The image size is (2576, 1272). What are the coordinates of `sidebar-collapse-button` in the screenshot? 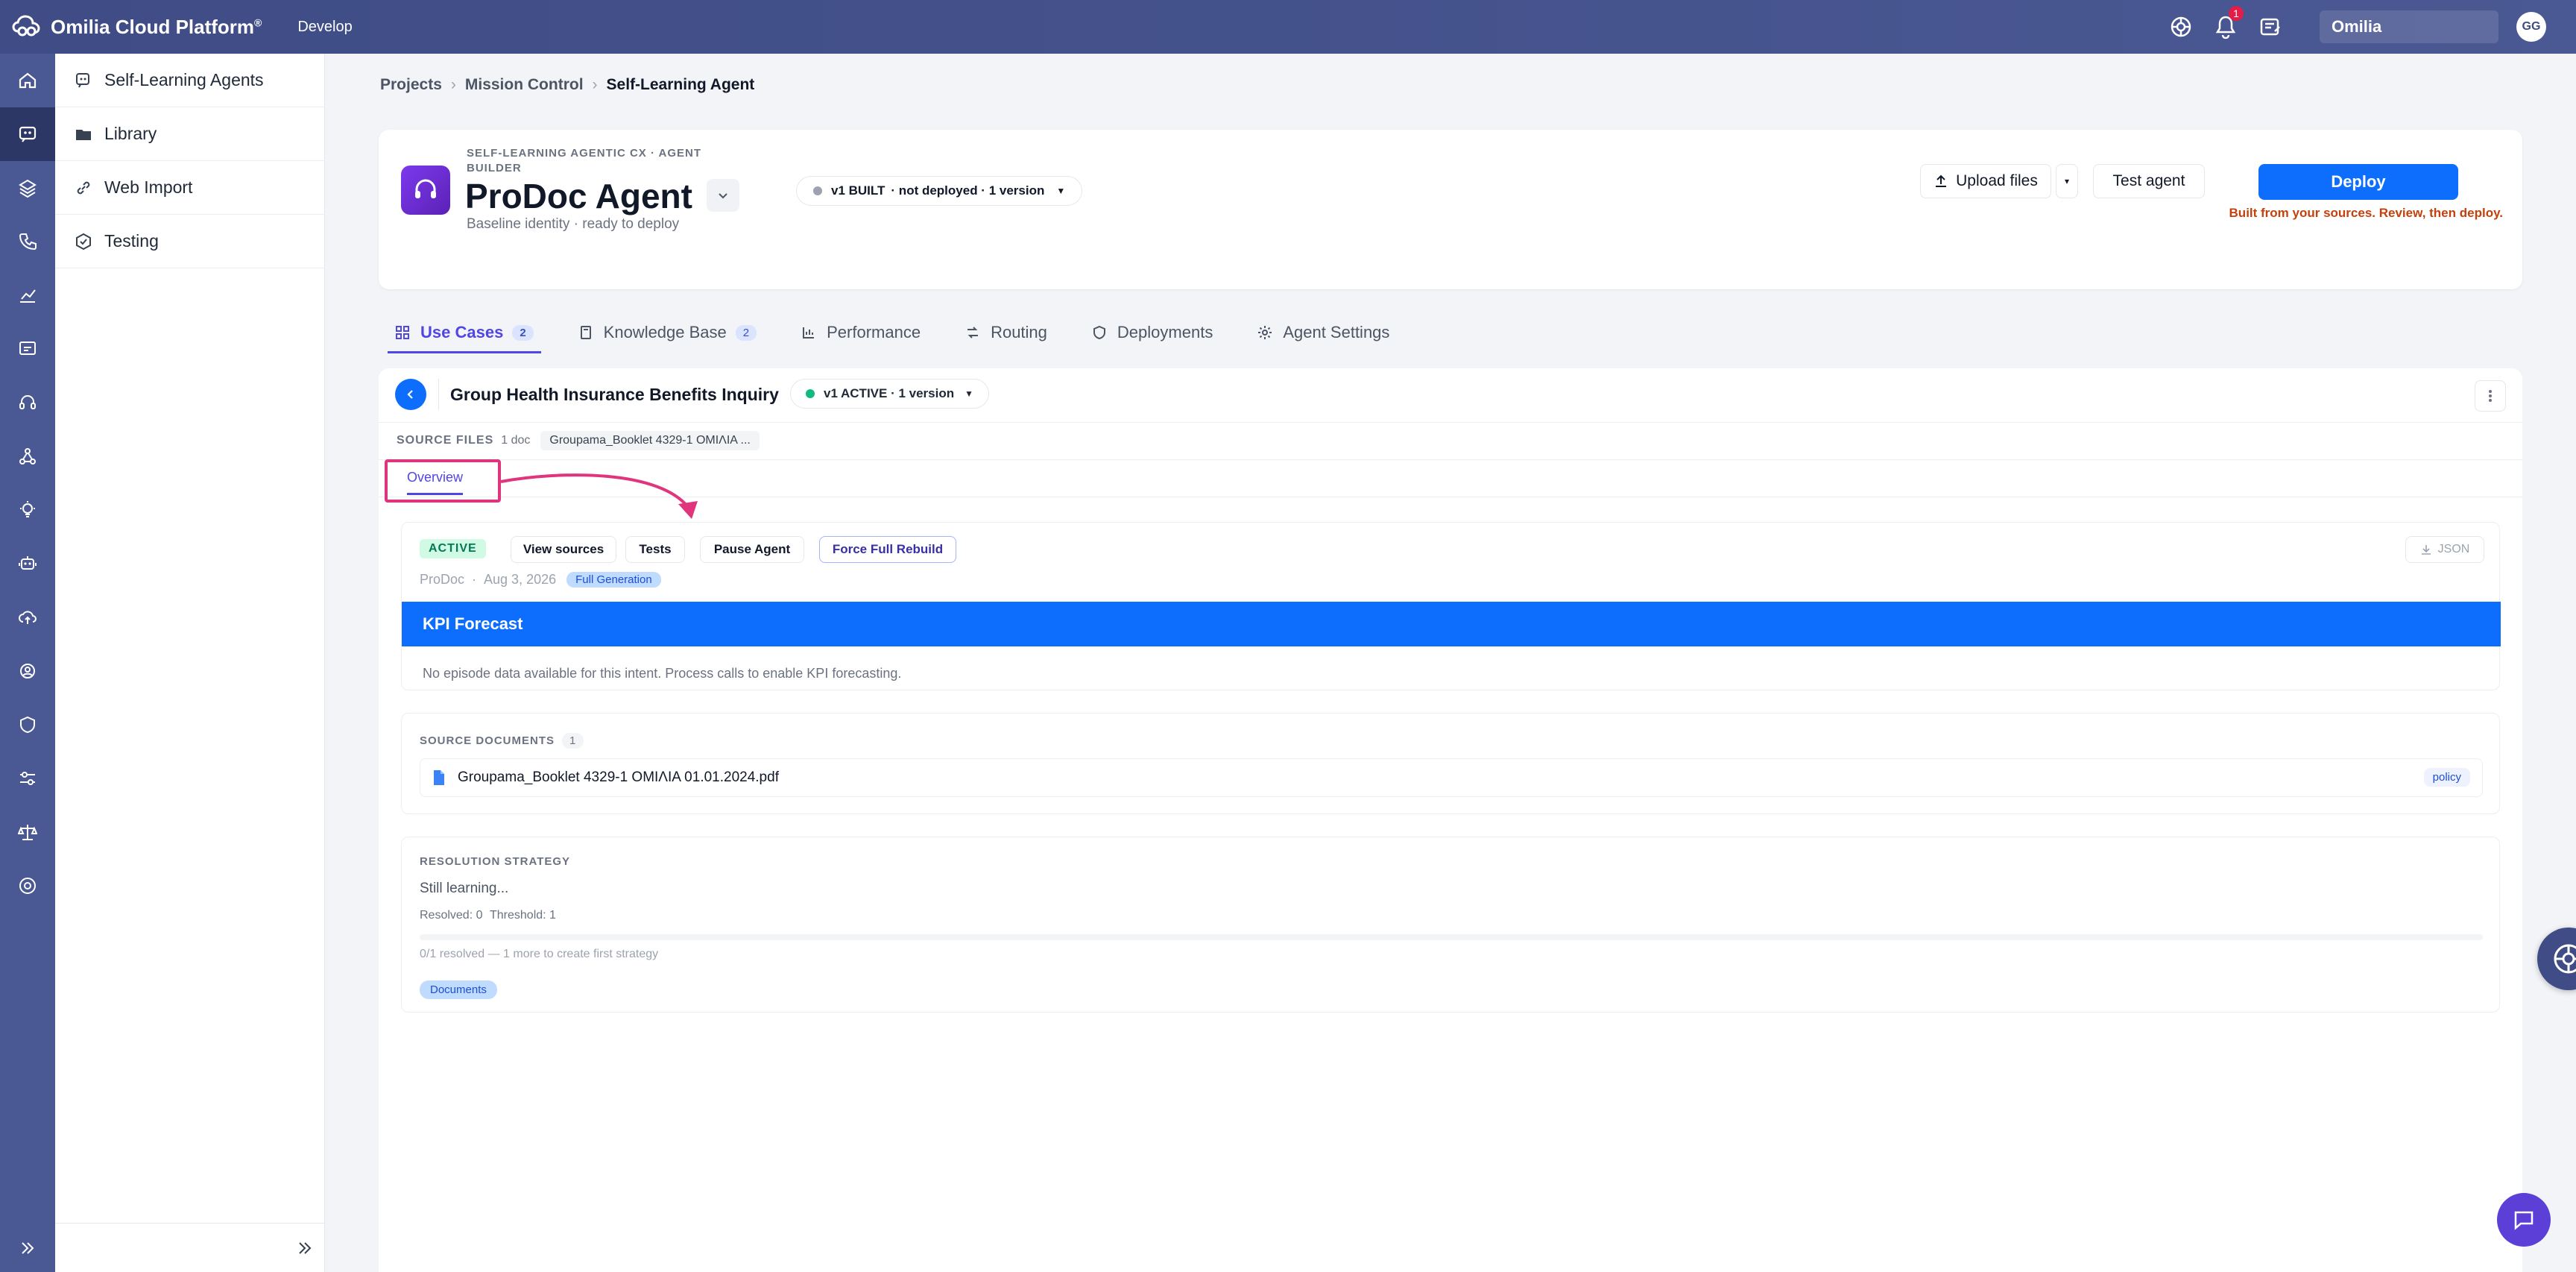 It's located at (190, 1247).